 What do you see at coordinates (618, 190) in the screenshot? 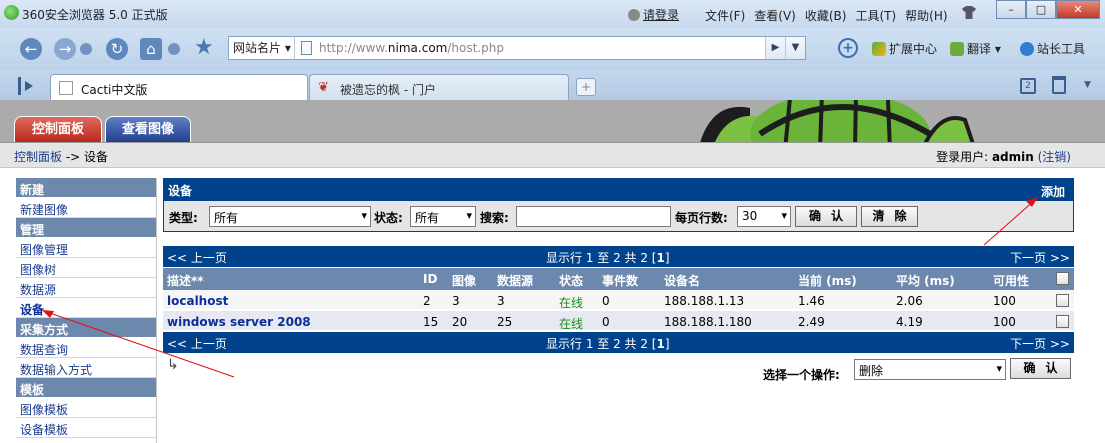
I see `filter-header: 设备 添加` at bounding box center [618, 190].